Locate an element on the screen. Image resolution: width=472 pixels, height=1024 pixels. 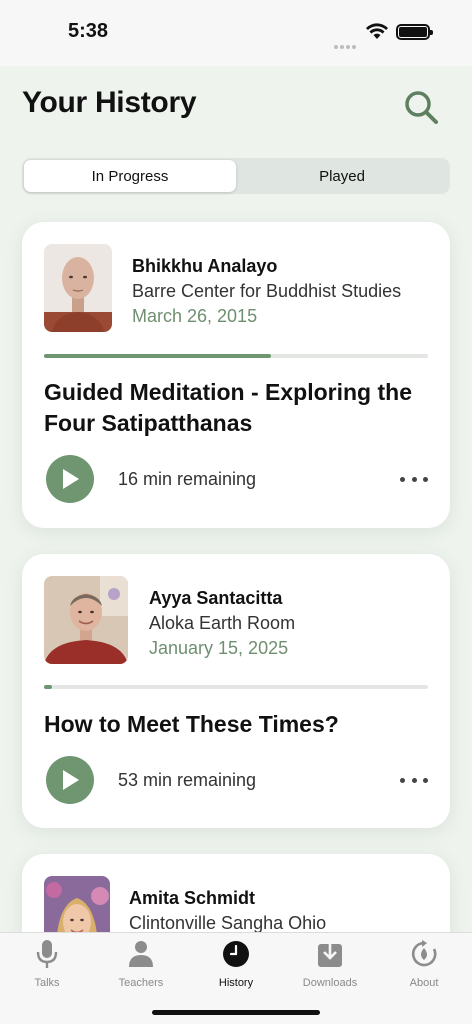
tab-about: About is located at coordinates (424, 967).